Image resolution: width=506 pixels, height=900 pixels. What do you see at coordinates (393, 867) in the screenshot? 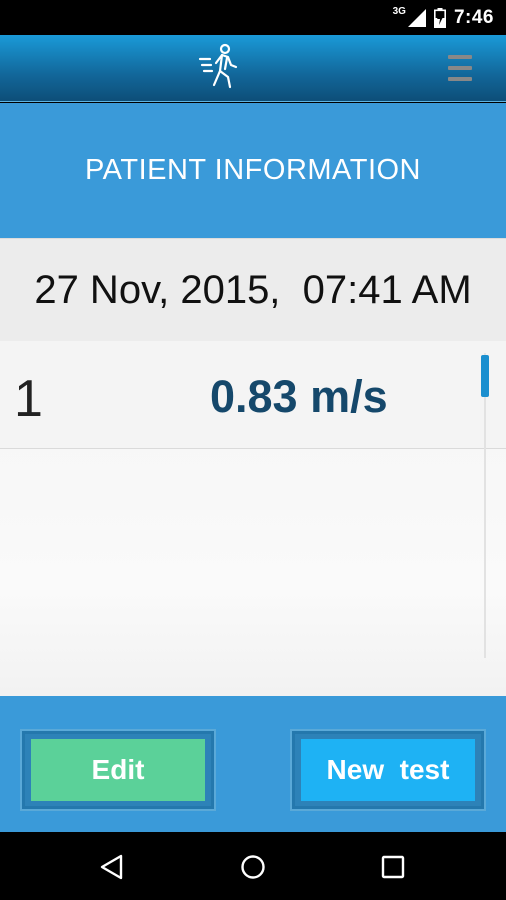
I see `recent-apps-icon` at bounding box center [393, 867].